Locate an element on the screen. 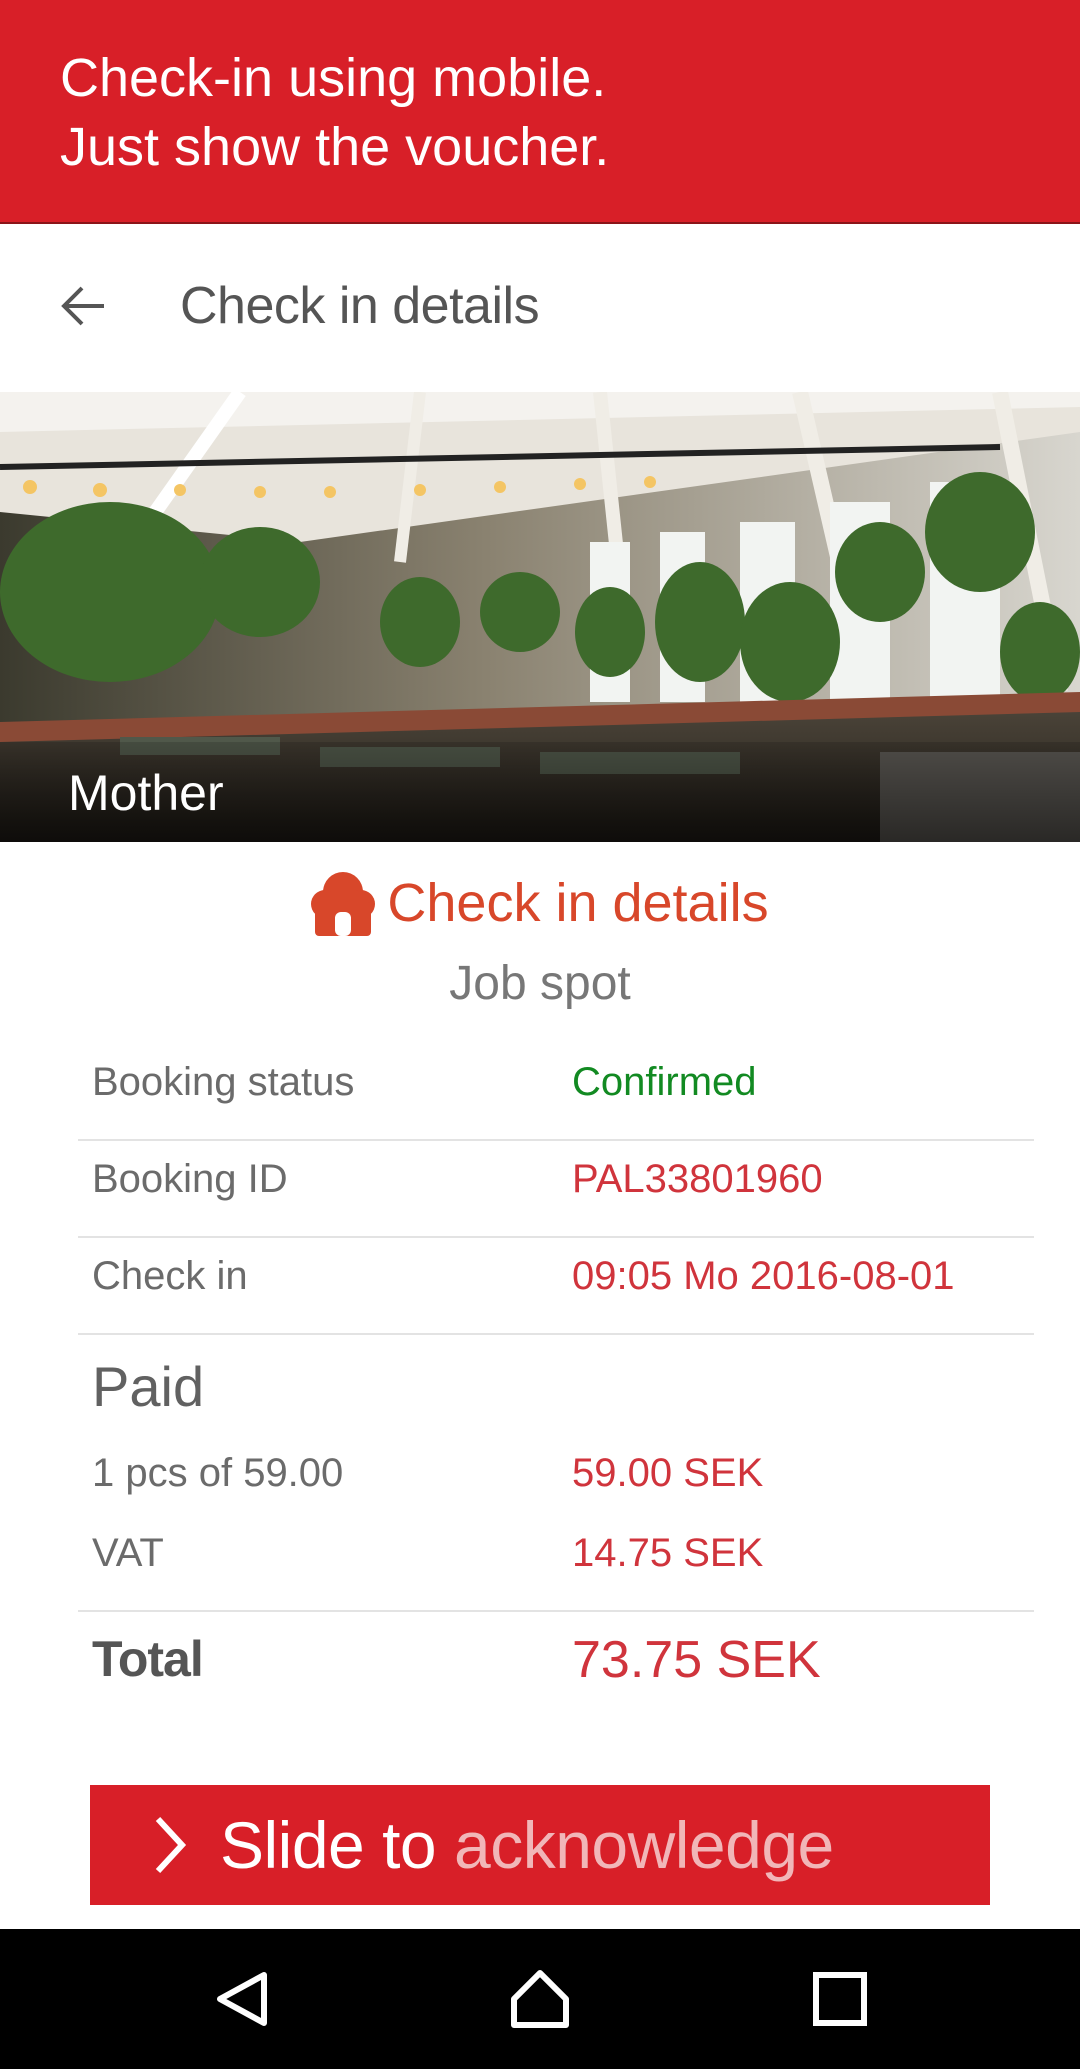 This screenshot has width=1080, height=2069. nav-back-icon is located at coordinates (242, 1999).